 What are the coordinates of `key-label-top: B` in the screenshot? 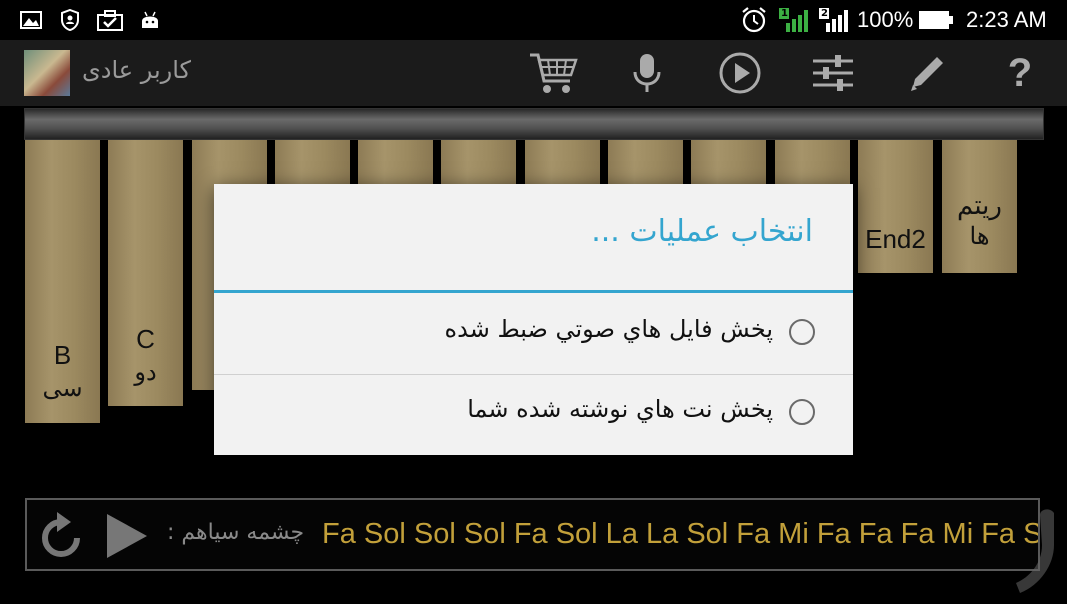 It's located at (62, 355).